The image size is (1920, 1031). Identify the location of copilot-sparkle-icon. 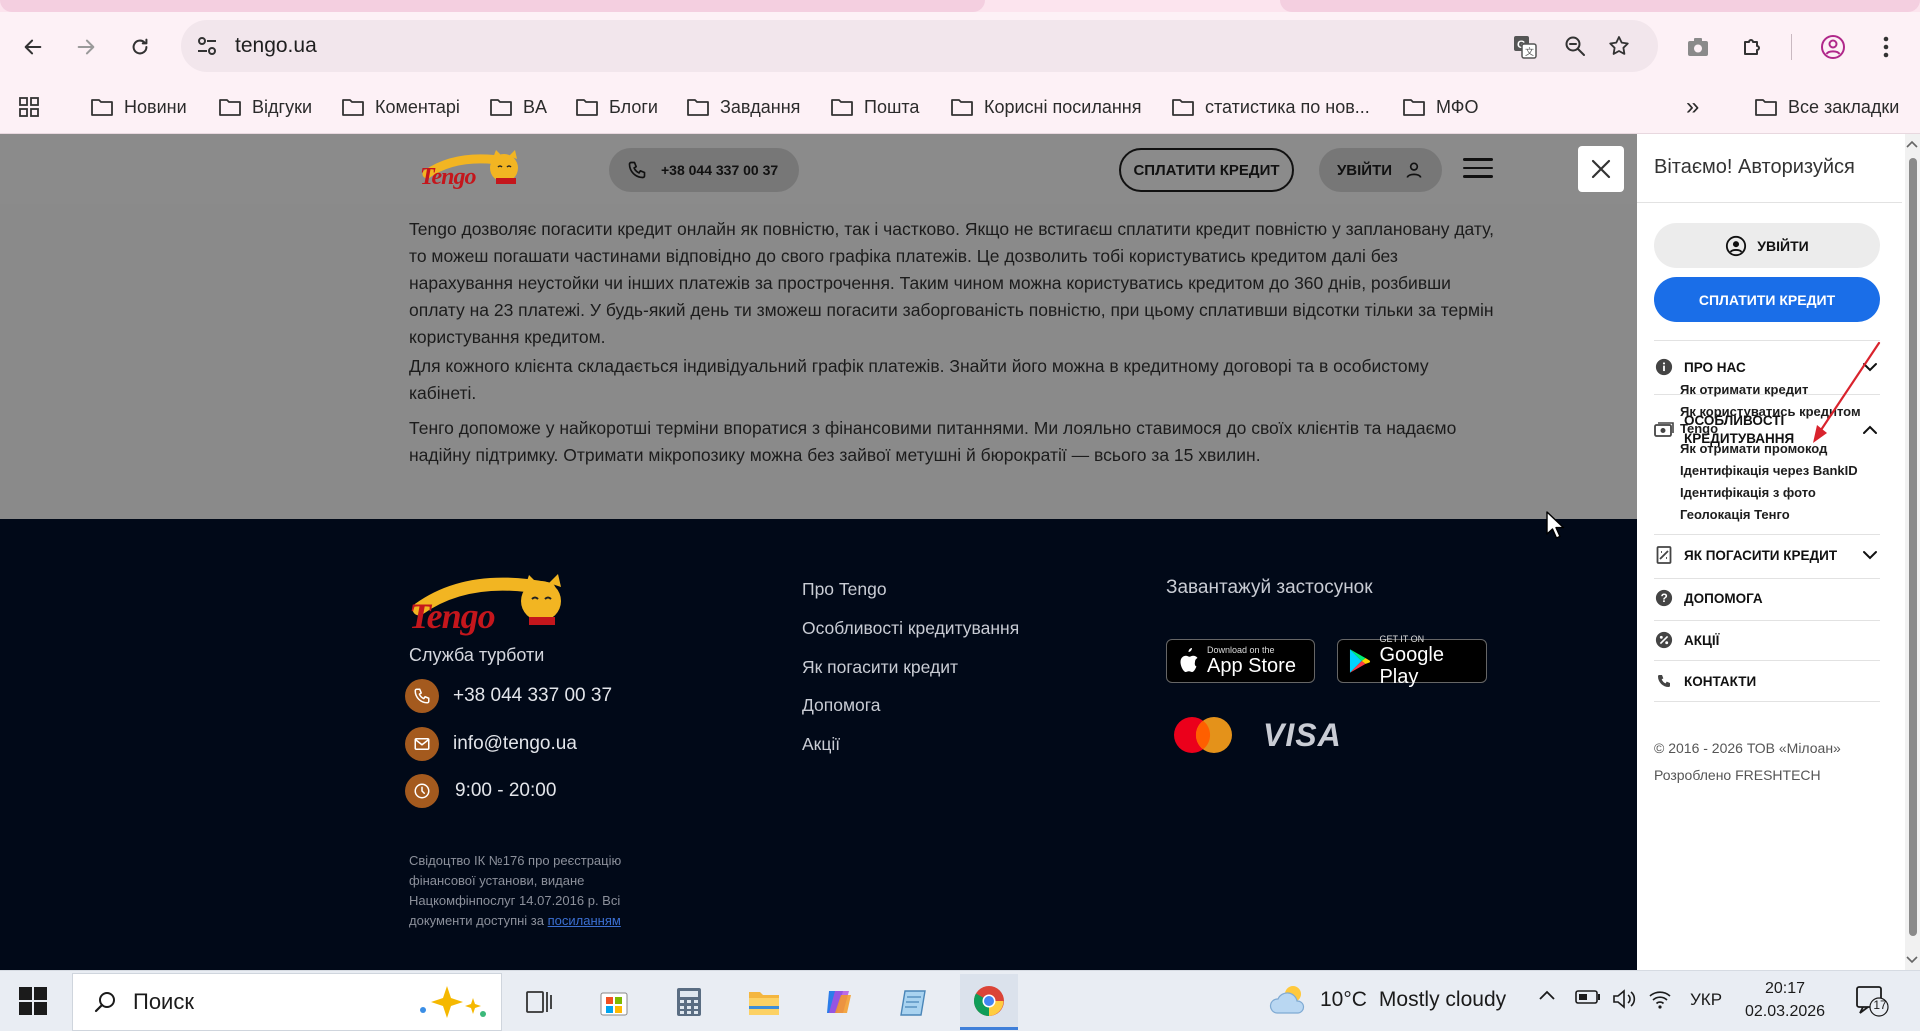
(453, 1002).